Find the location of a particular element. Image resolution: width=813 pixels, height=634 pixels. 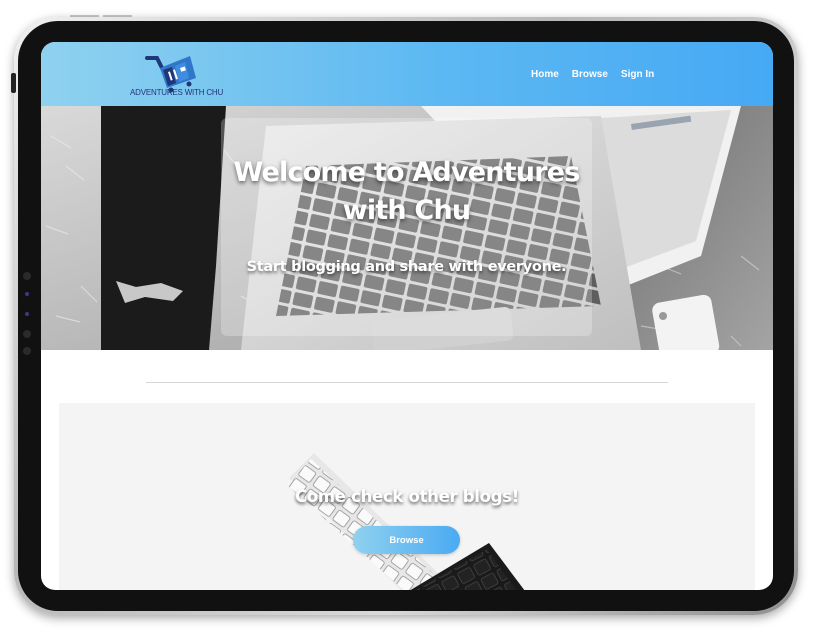

nav-link-home: Home is located at coordinates (545, 74).